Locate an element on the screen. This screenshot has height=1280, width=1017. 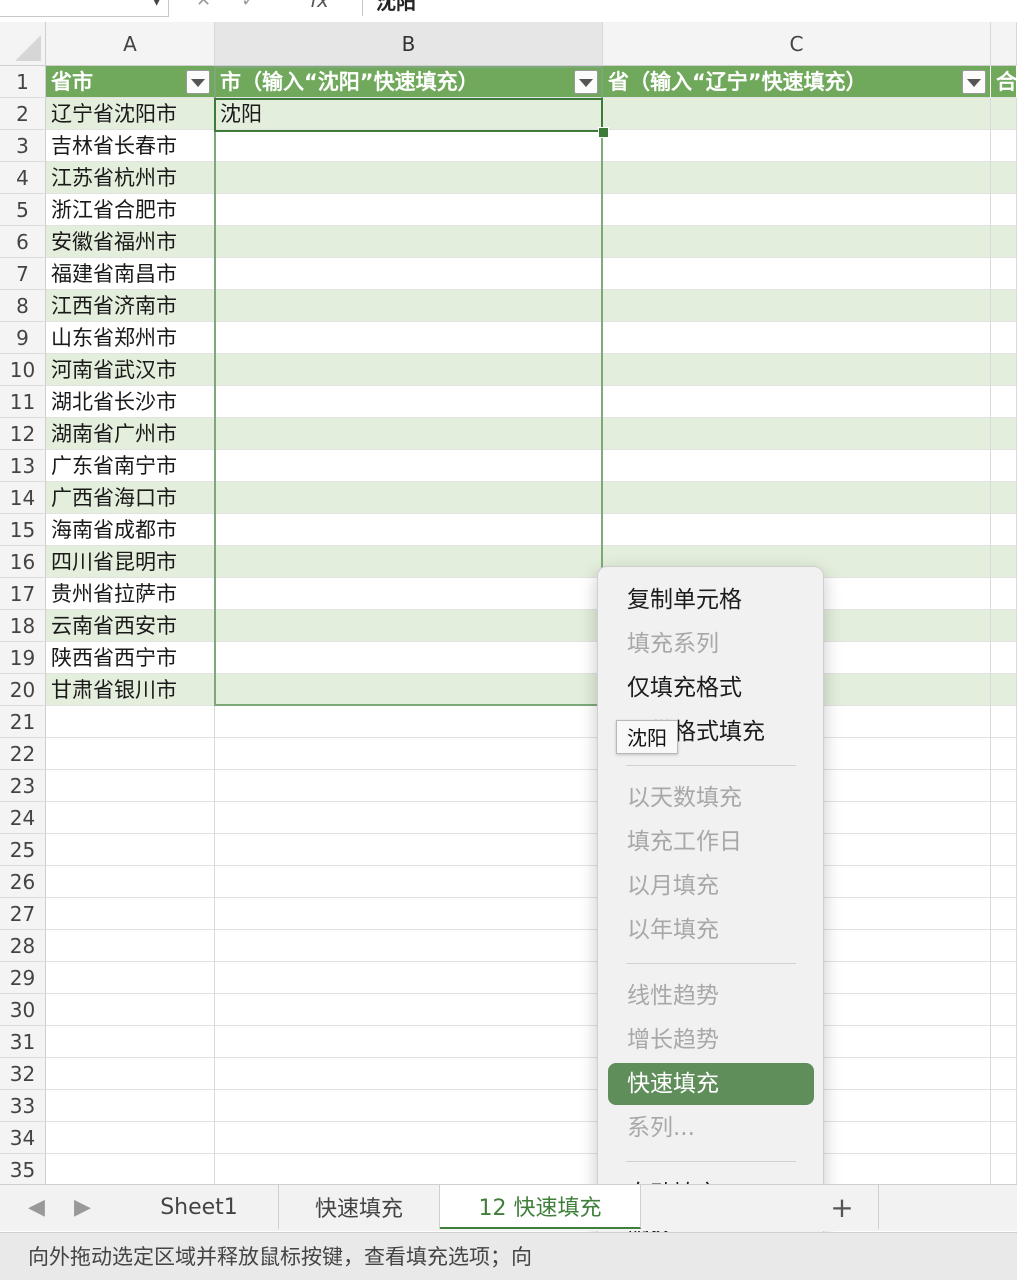
row-header: 24 is located at coordinates (23, 818).